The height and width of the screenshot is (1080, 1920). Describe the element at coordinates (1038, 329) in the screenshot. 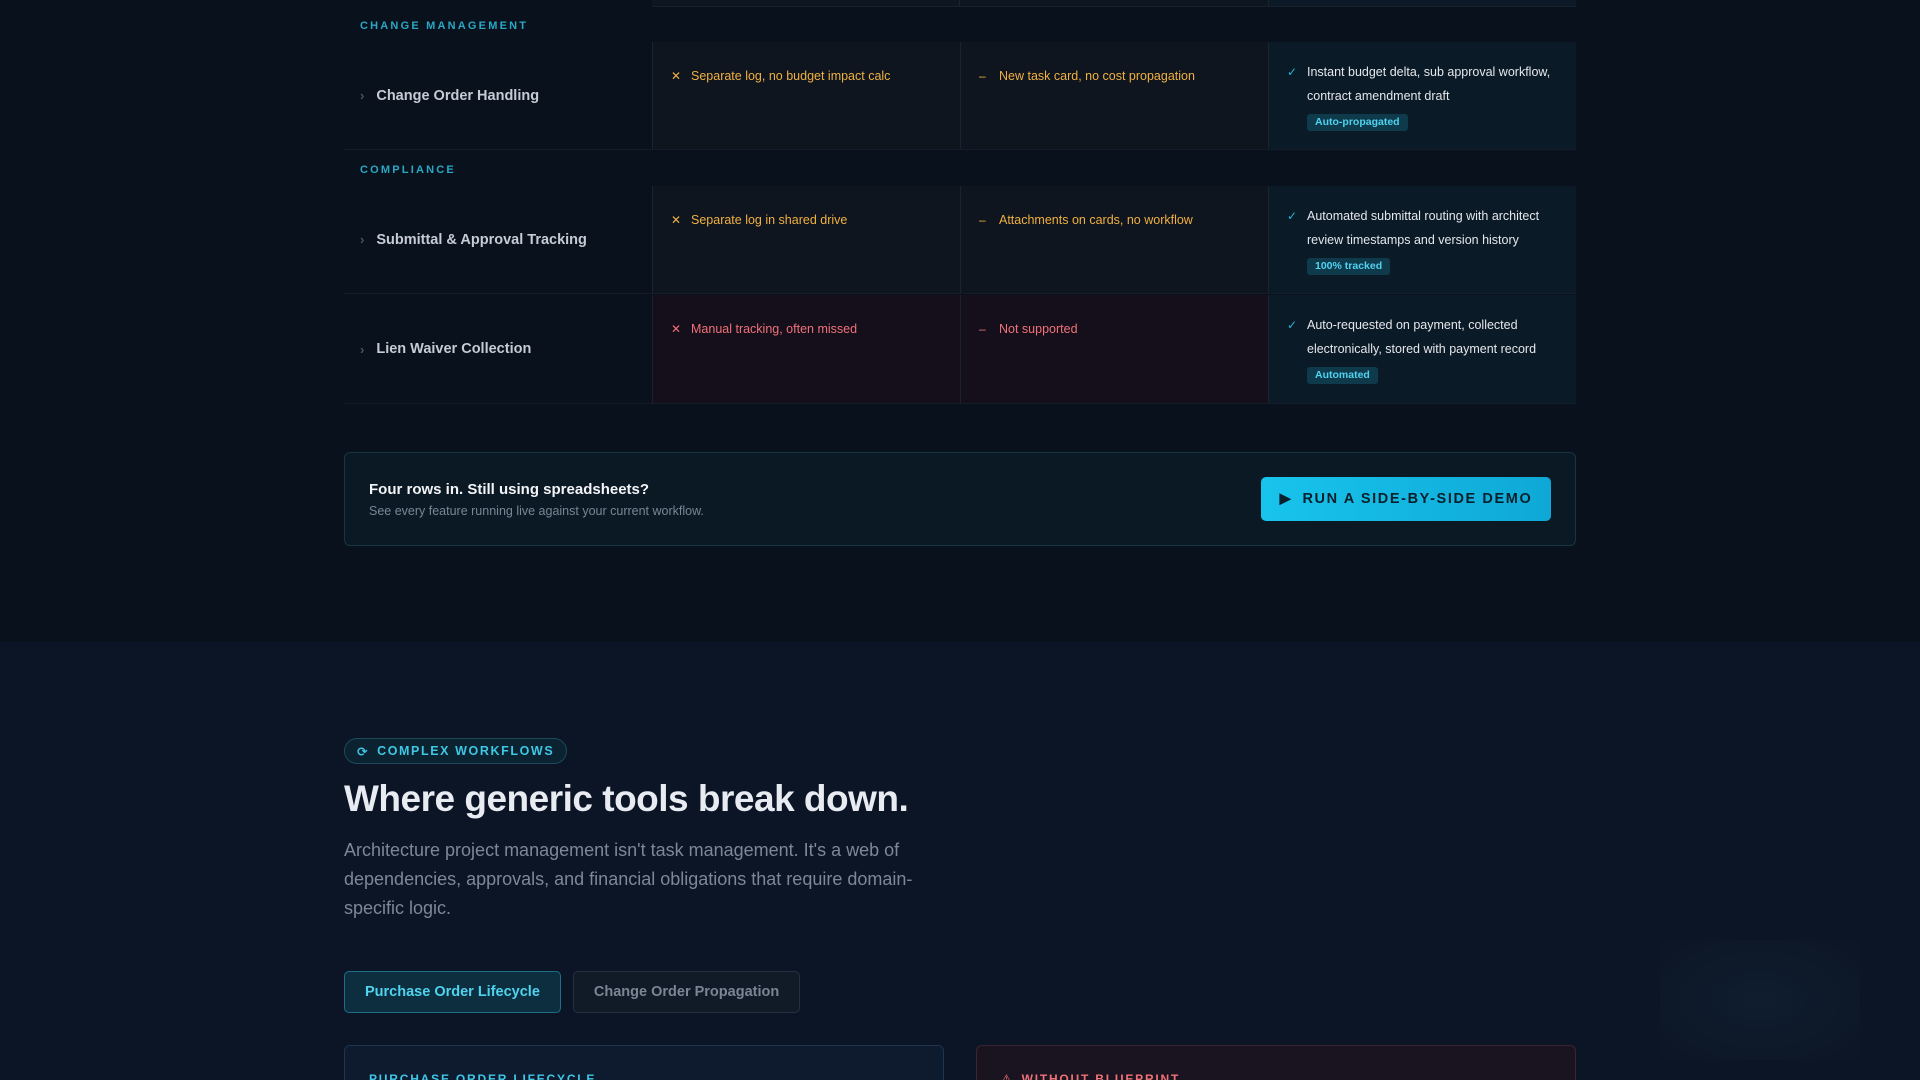

I see `cell-text: Not supported` at that location.